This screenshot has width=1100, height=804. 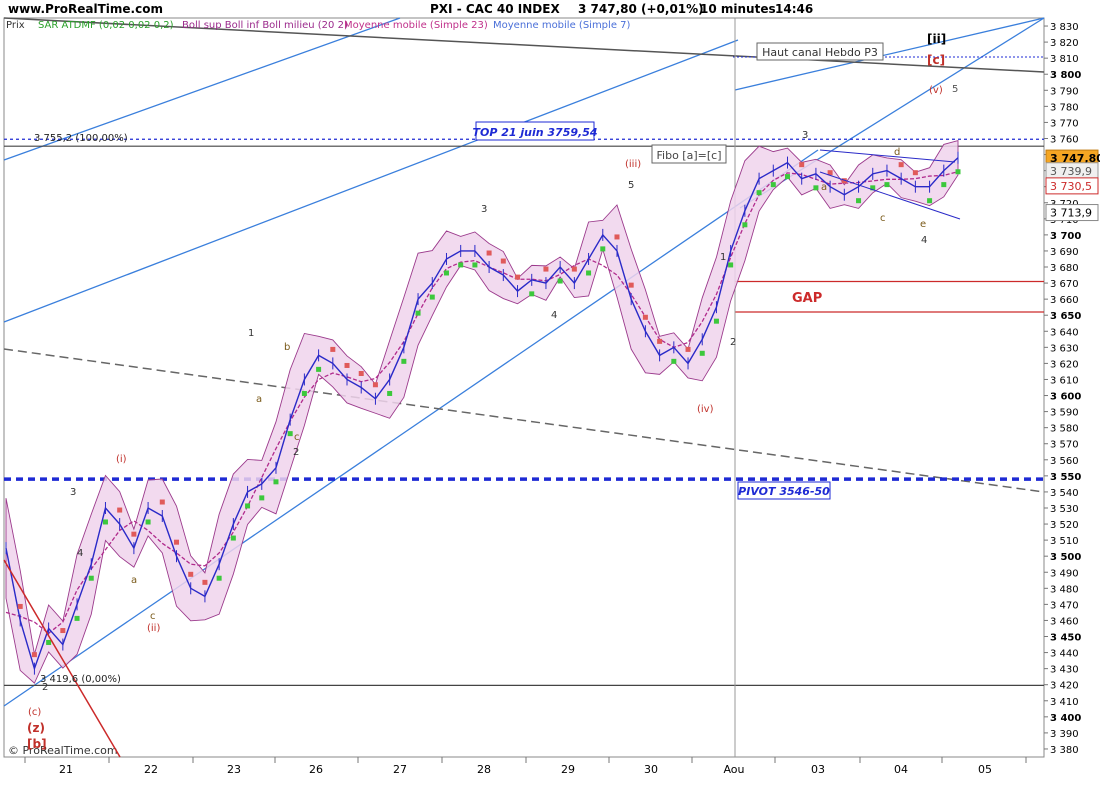 What do you see at coordinates (1065, 397) in the screenshot?
I see `y-tick-label: 3 600` at bounding box center [1065, 397].